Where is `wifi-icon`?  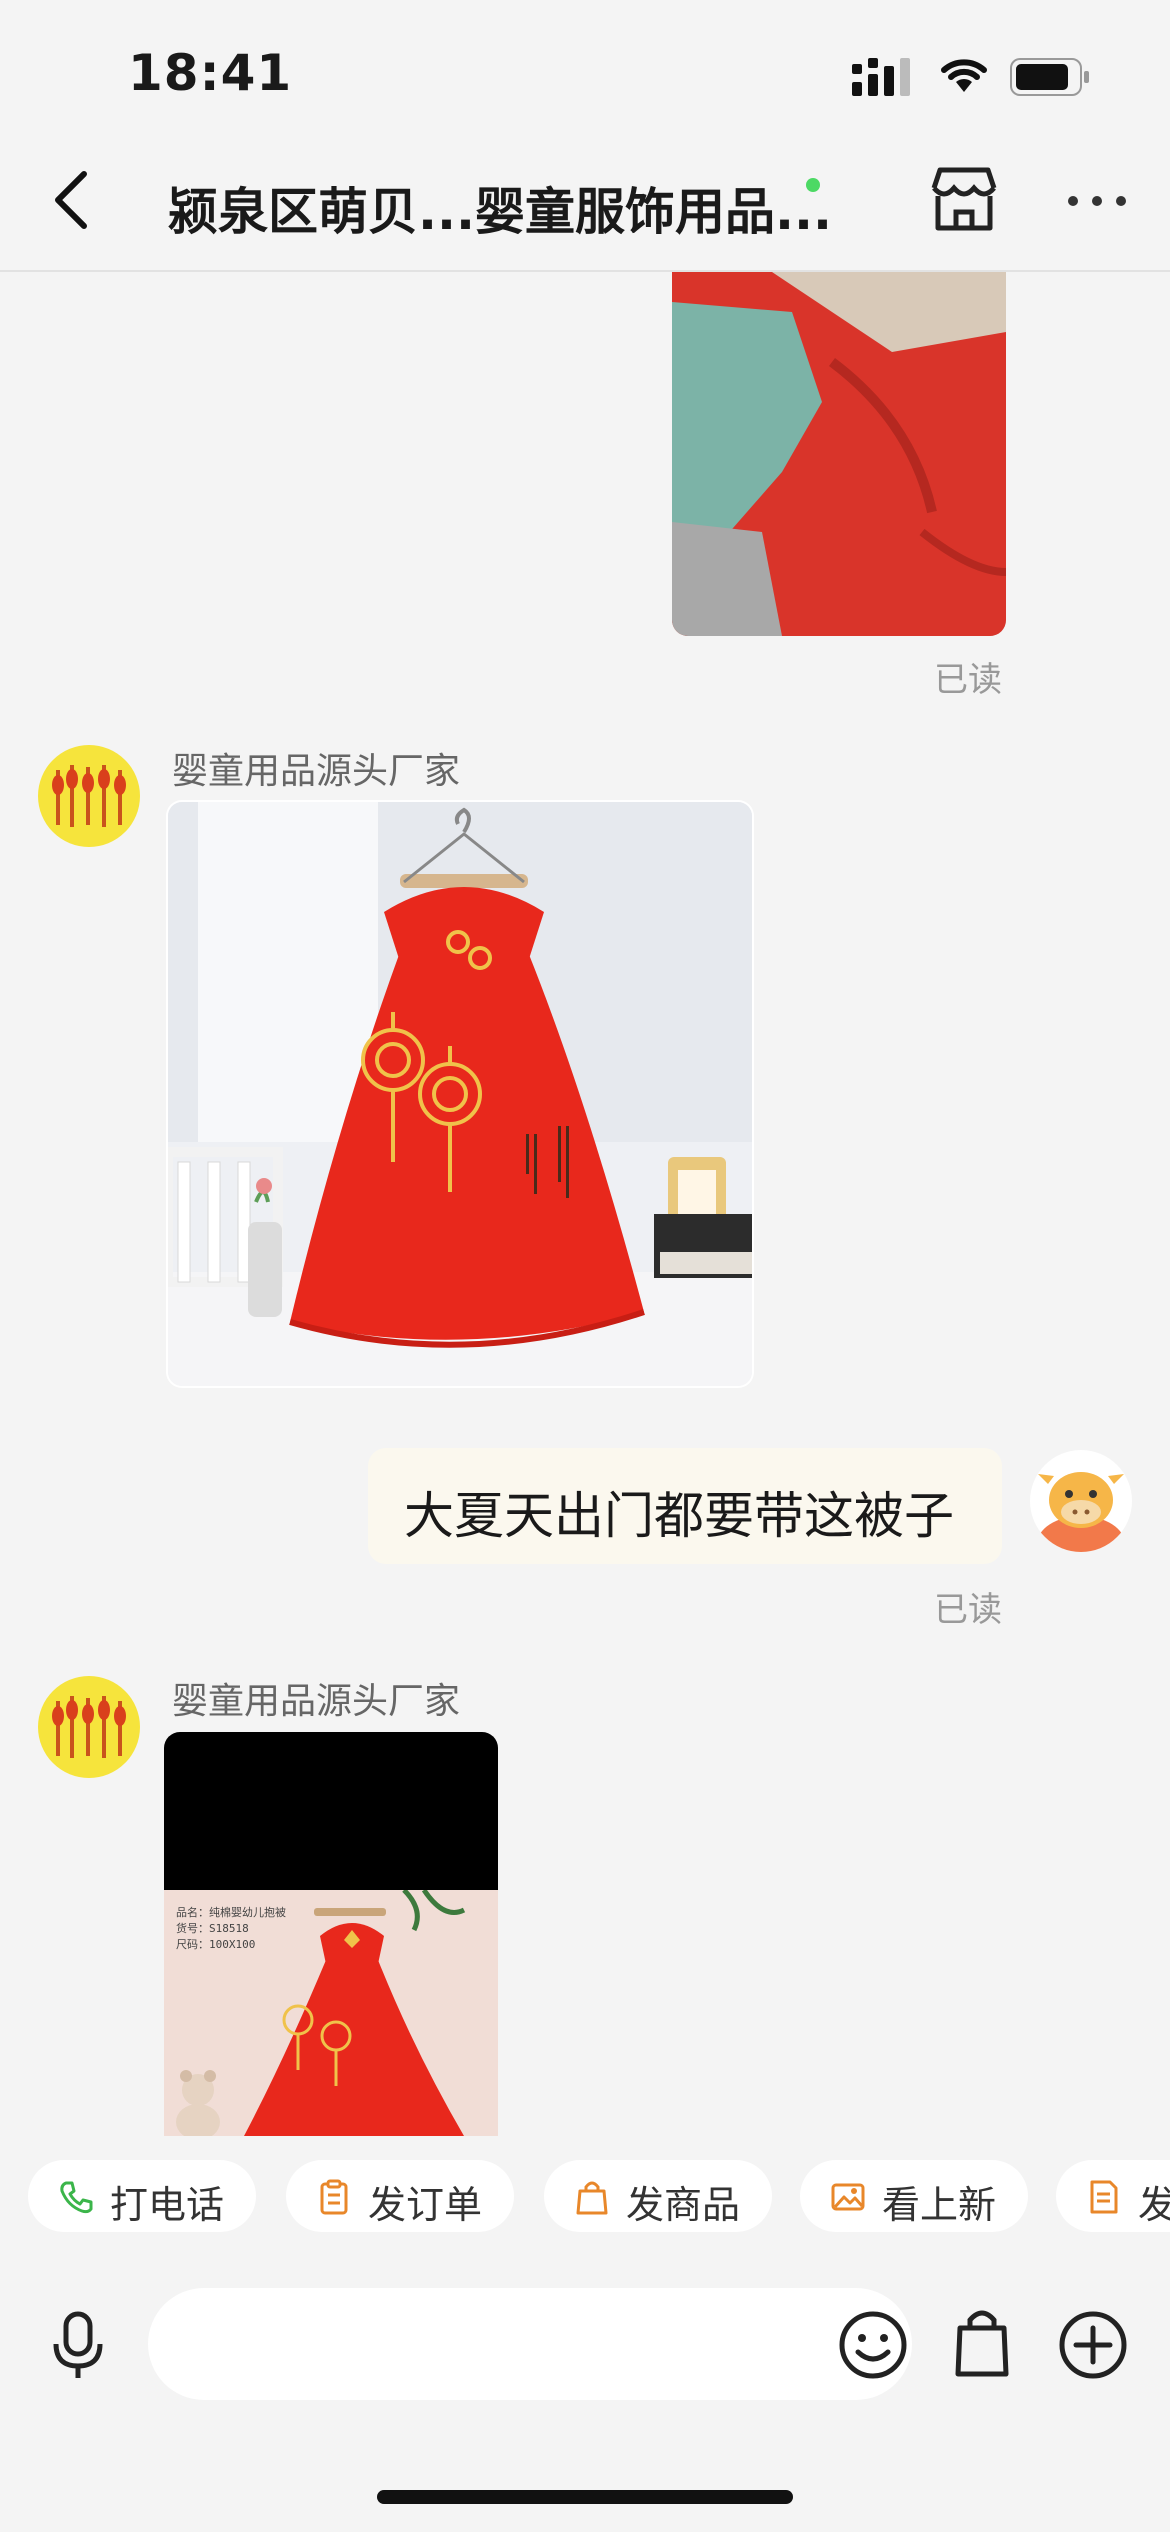
wifi-icon is located at coordinates (964, 75).